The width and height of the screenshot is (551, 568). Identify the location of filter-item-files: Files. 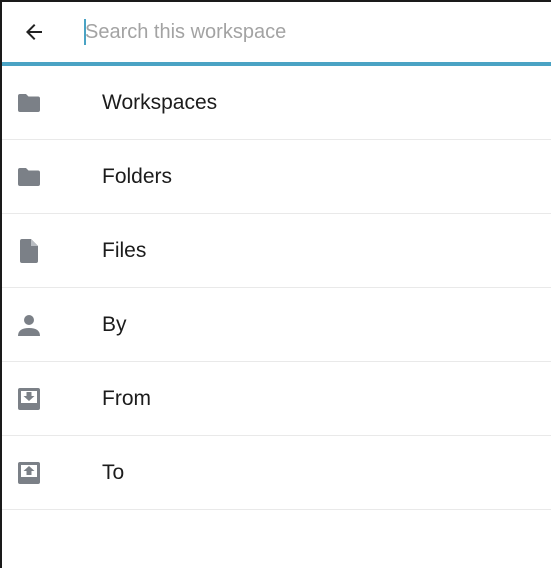
(276, 251).